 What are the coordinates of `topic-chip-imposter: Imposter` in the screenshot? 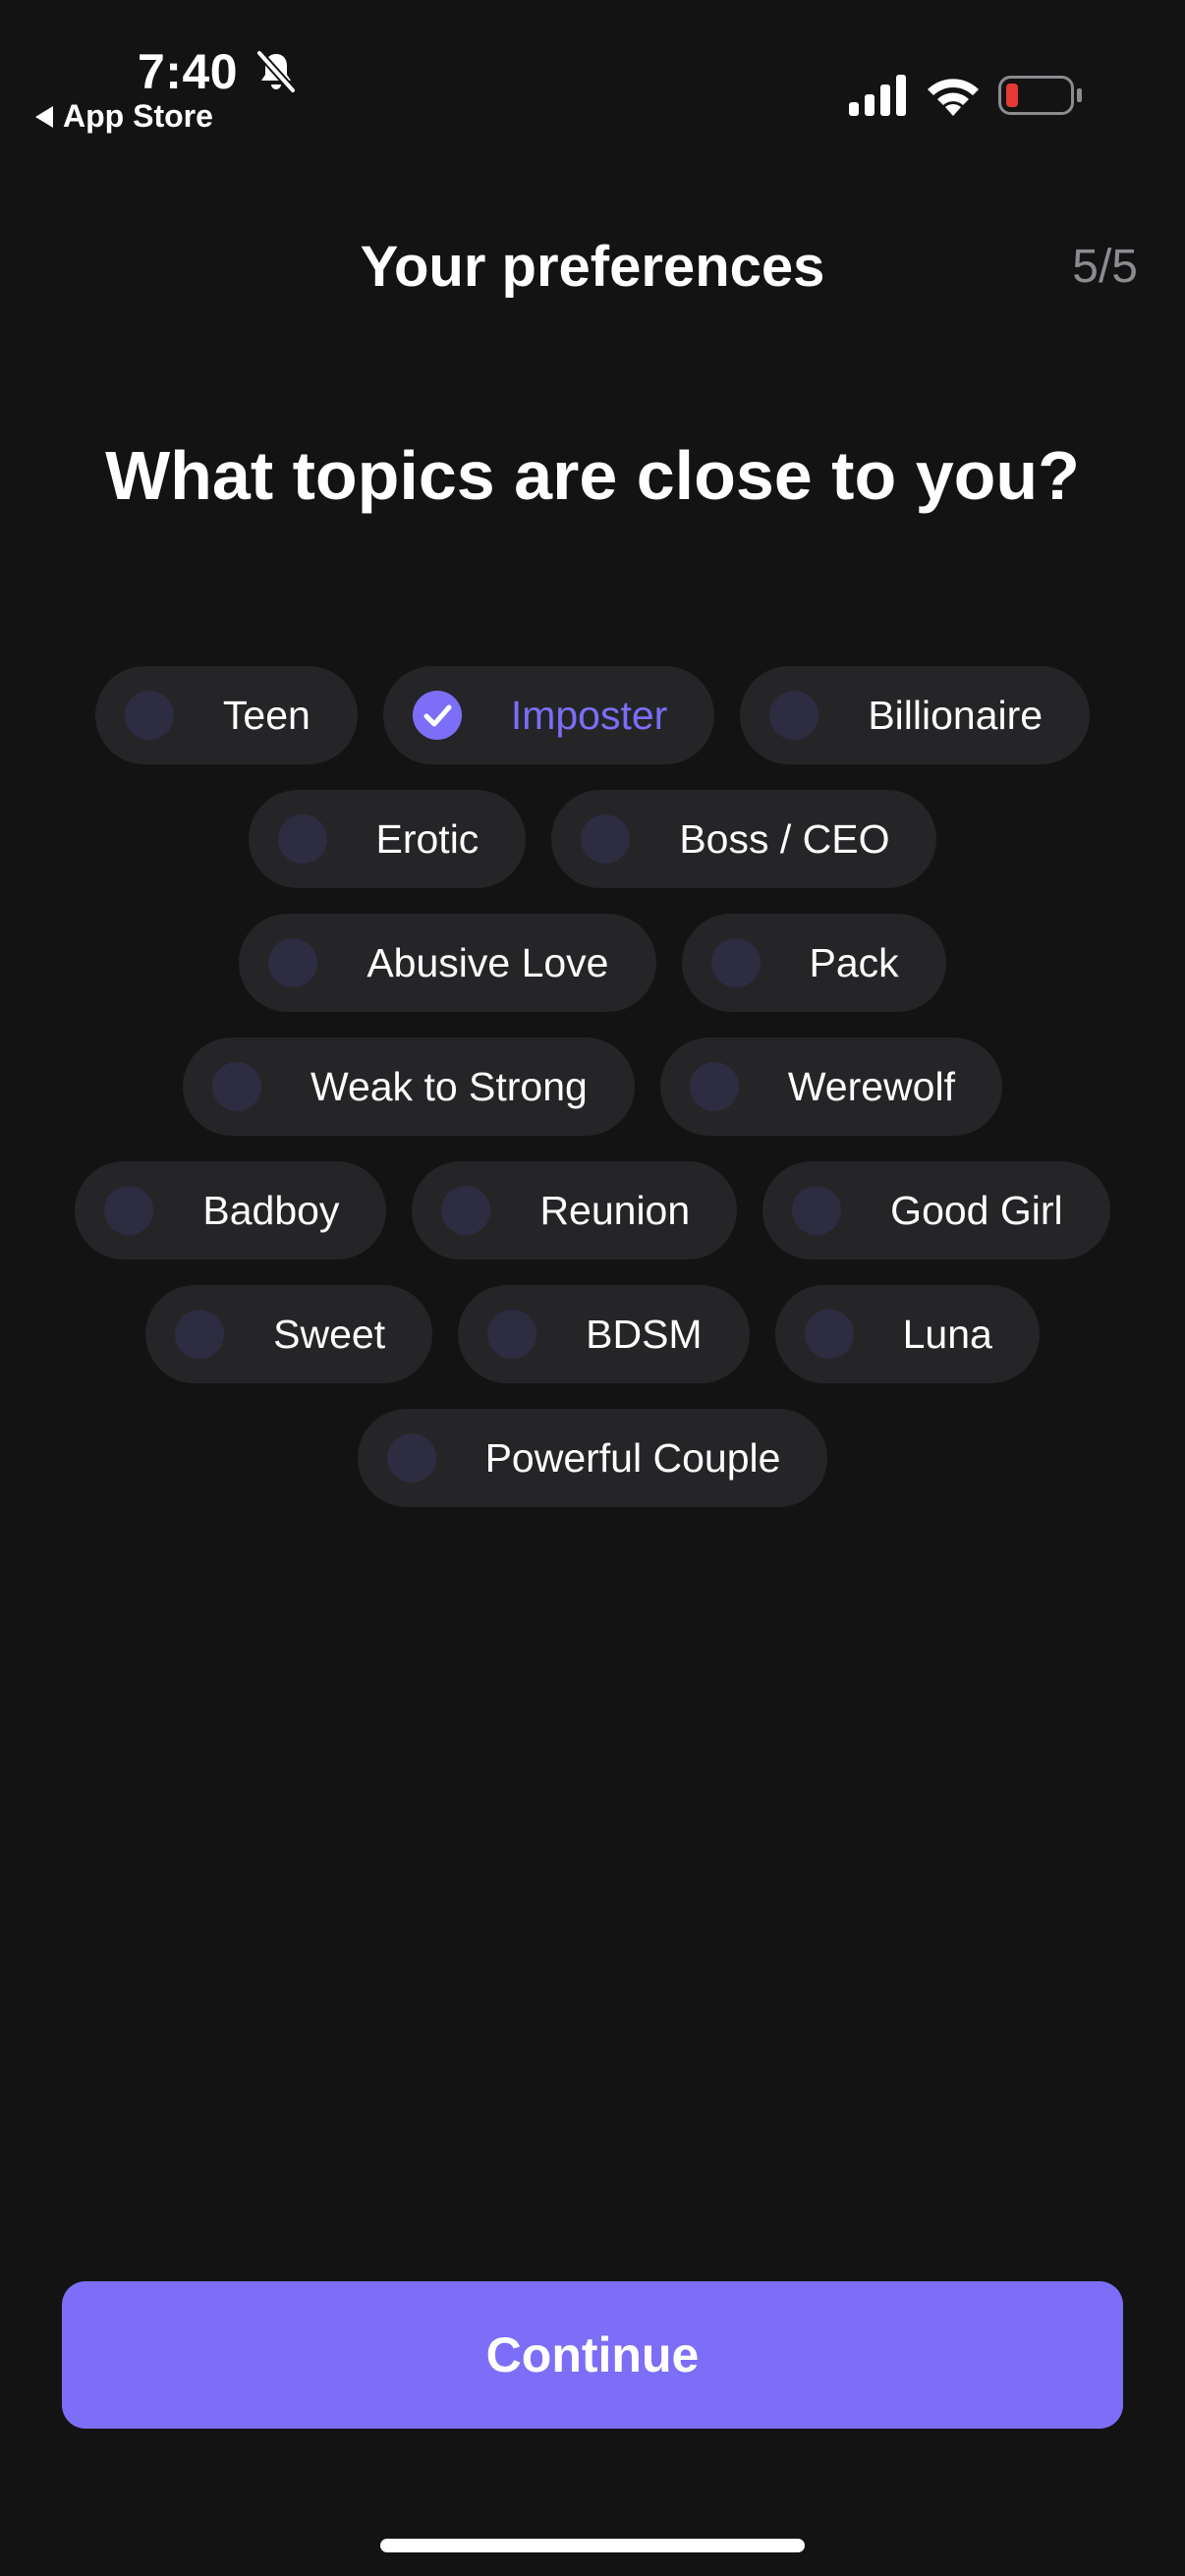 It's located at (548, 715).